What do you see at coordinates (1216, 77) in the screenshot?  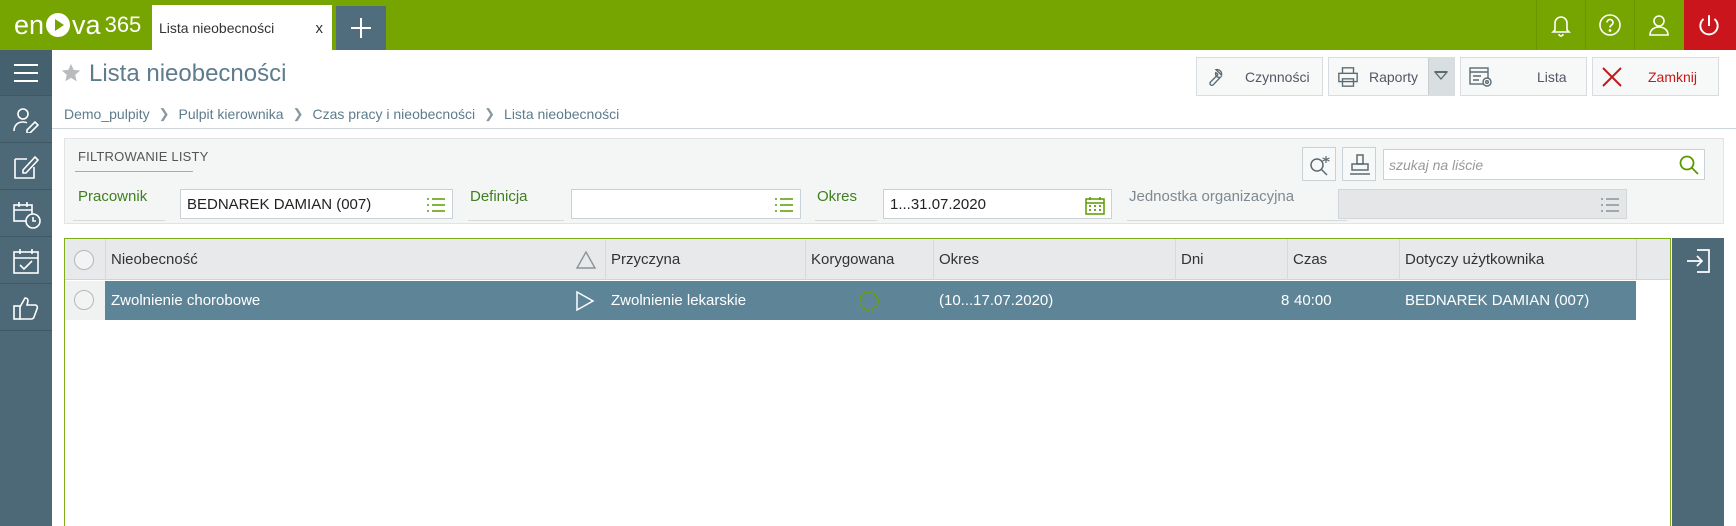 I see `wrench-icon` at bounding box center [1216, 77].